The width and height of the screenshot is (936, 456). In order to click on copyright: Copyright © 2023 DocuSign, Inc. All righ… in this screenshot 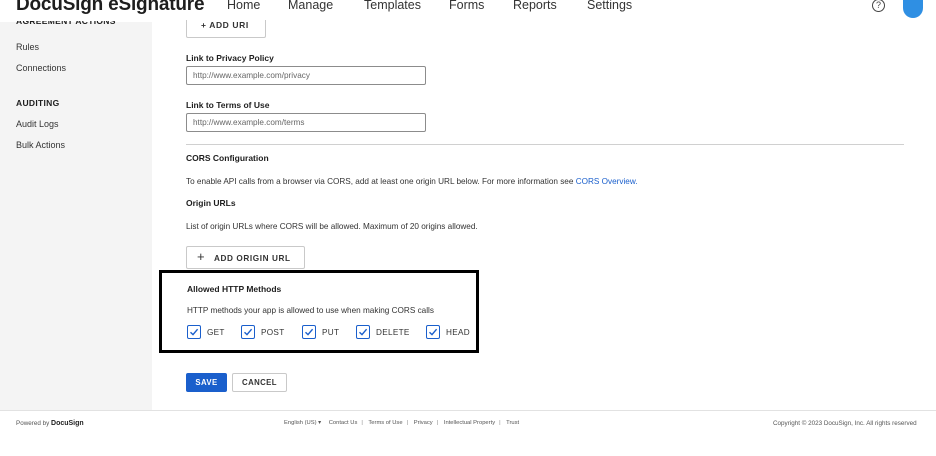, I will do `click(845, 423)`.